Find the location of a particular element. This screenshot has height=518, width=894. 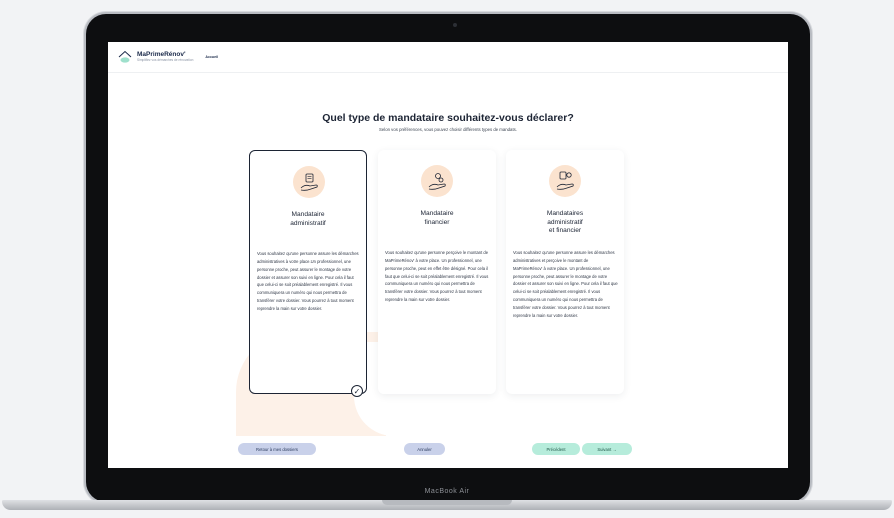

hand-coins-icon is located at coordinates (437, 181).